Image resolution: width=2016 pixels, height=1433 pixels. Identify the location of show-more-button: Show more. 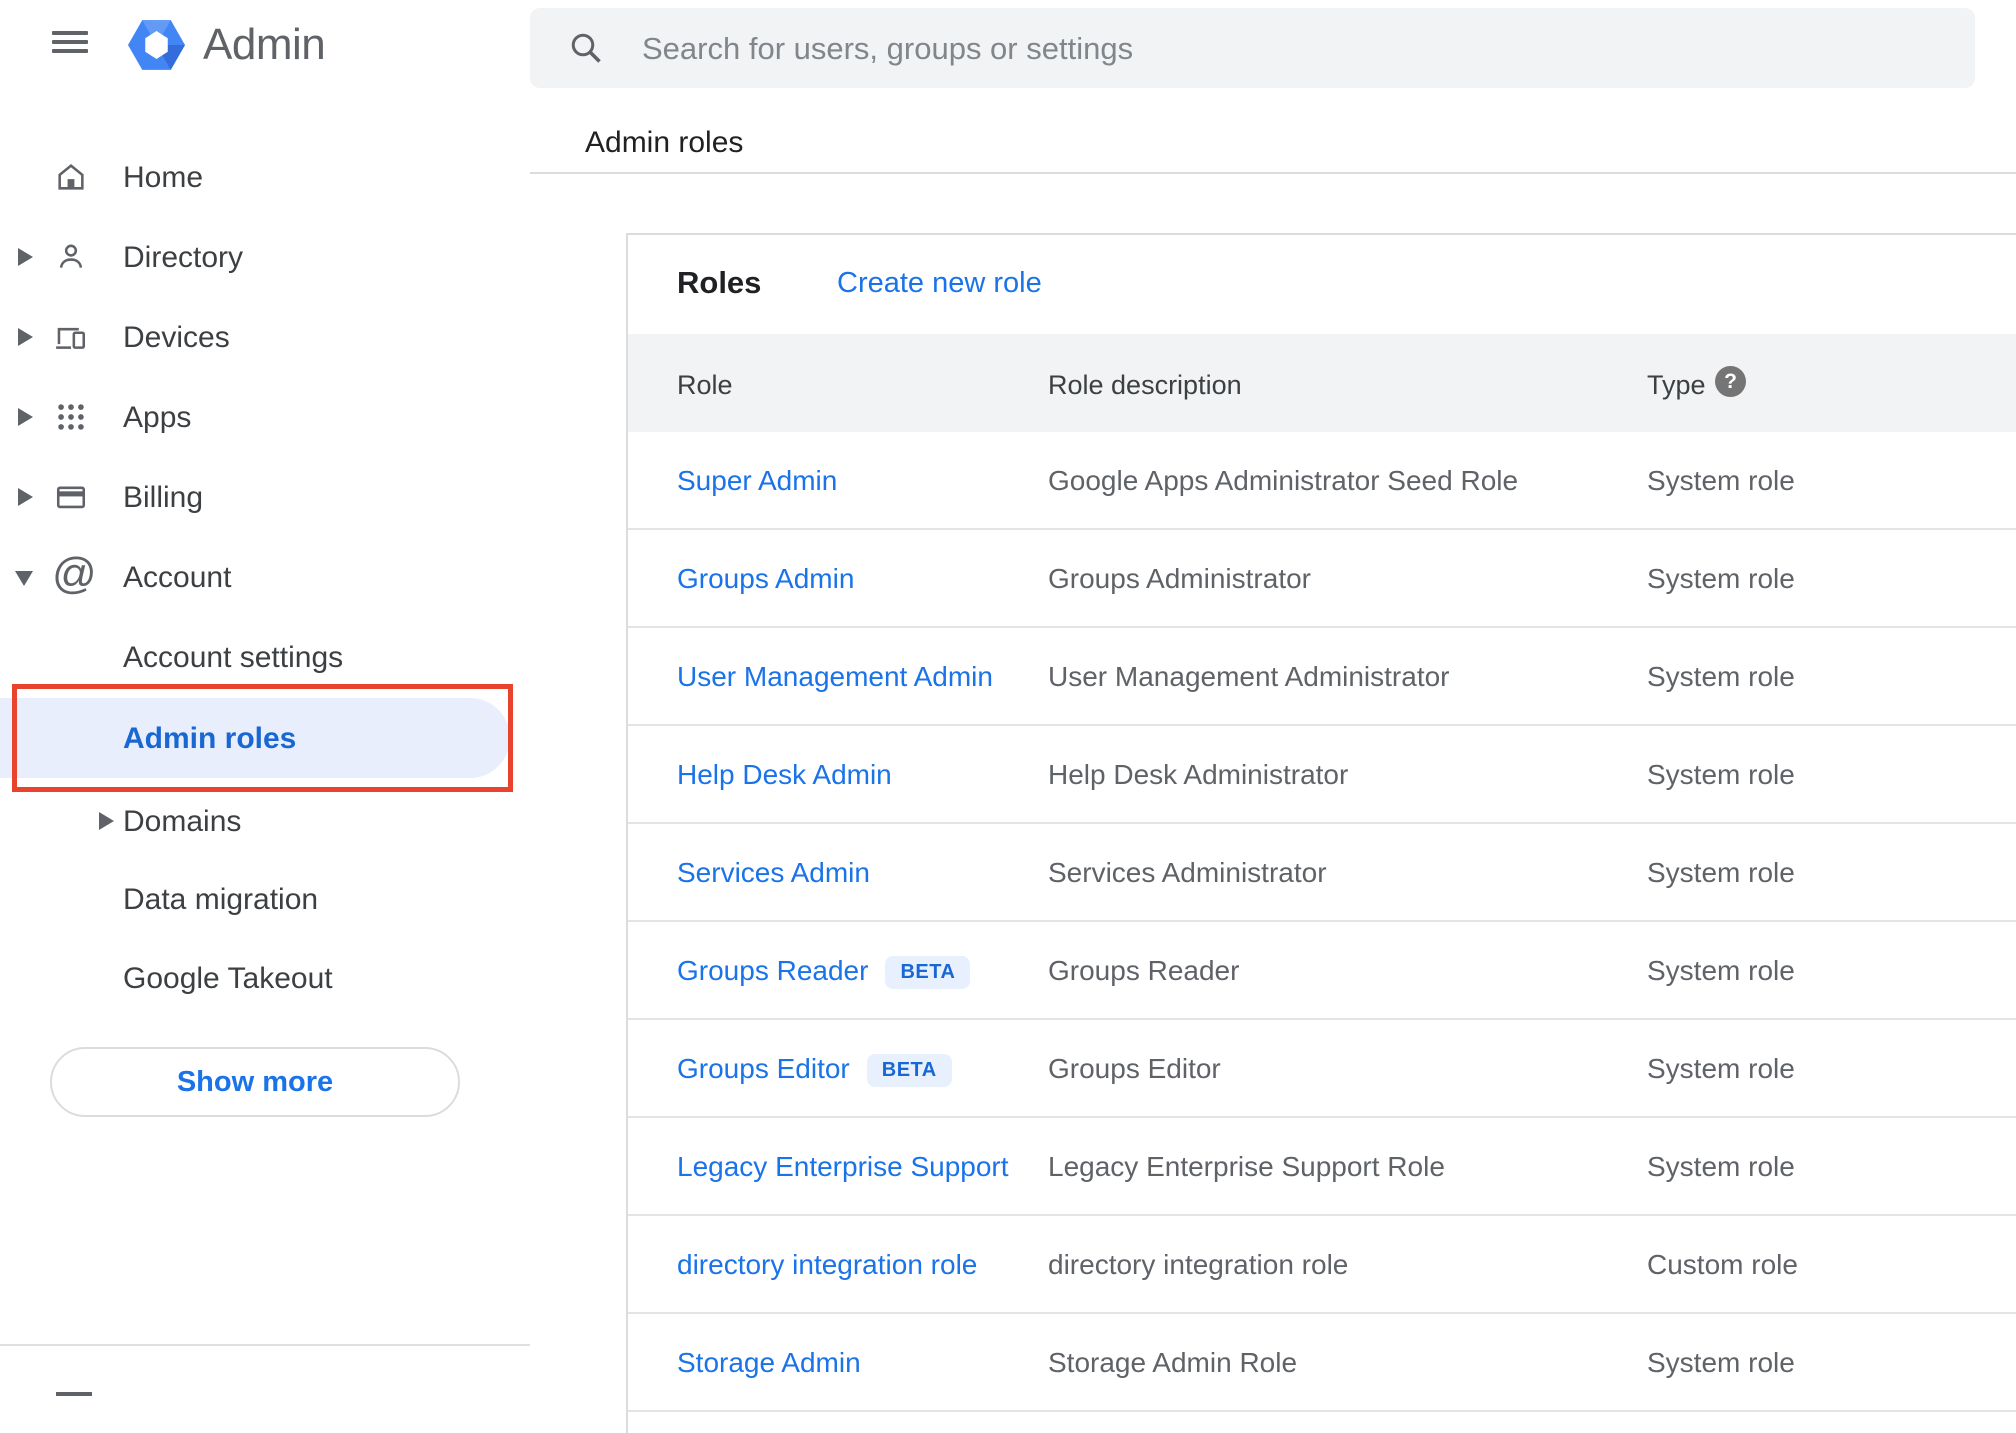
(255, 1082).